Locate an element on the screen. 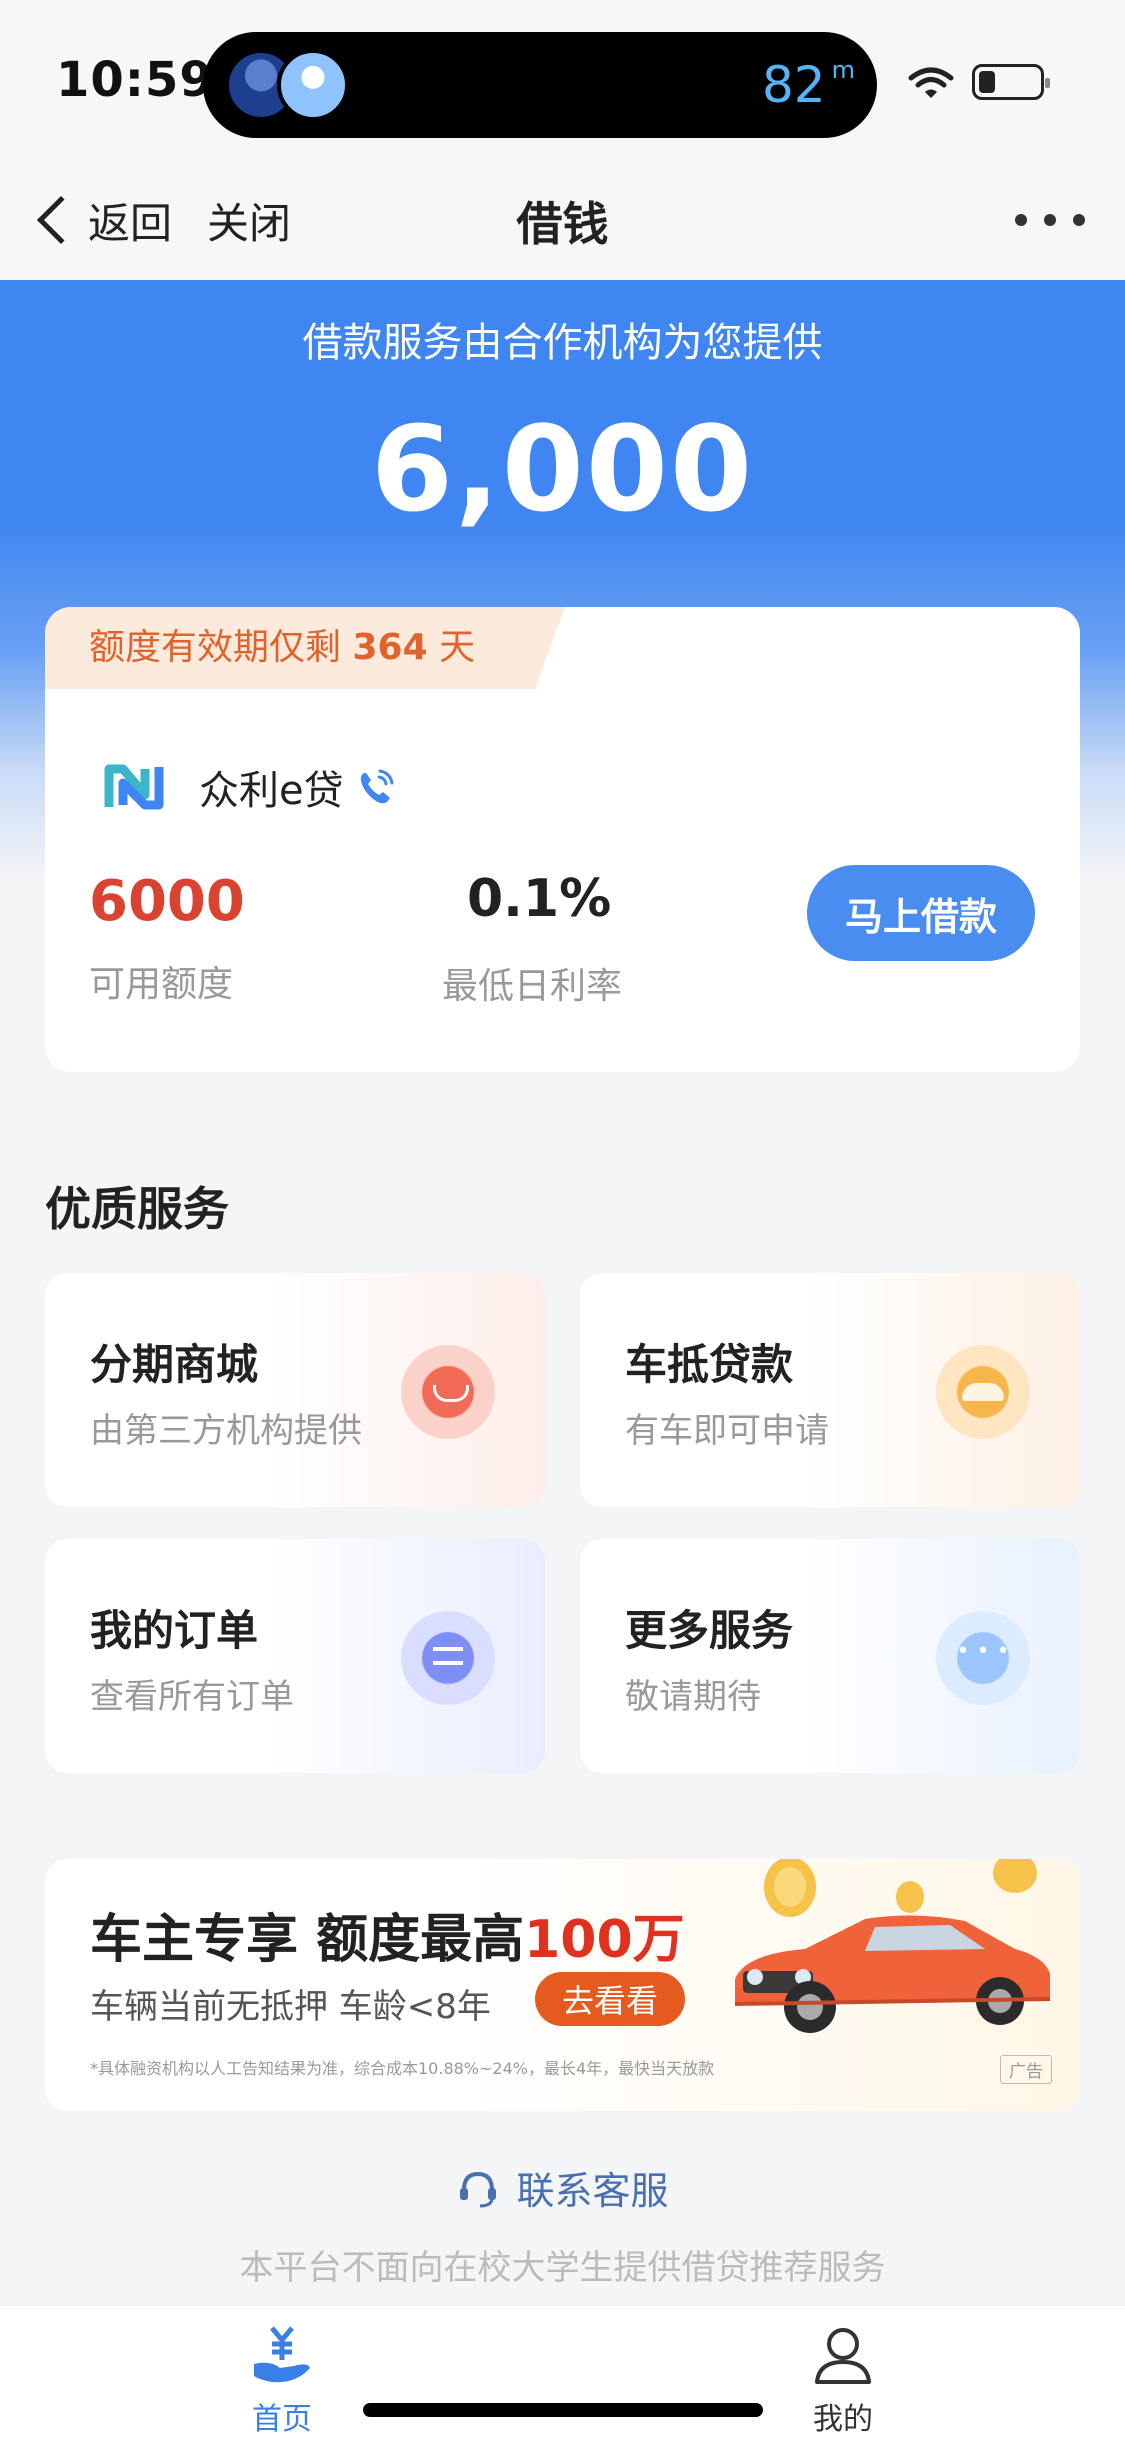 The width and height of the screenshot is (1125, 2439). status-bar: 10:59 82 m is located at coordinates (562, 80).